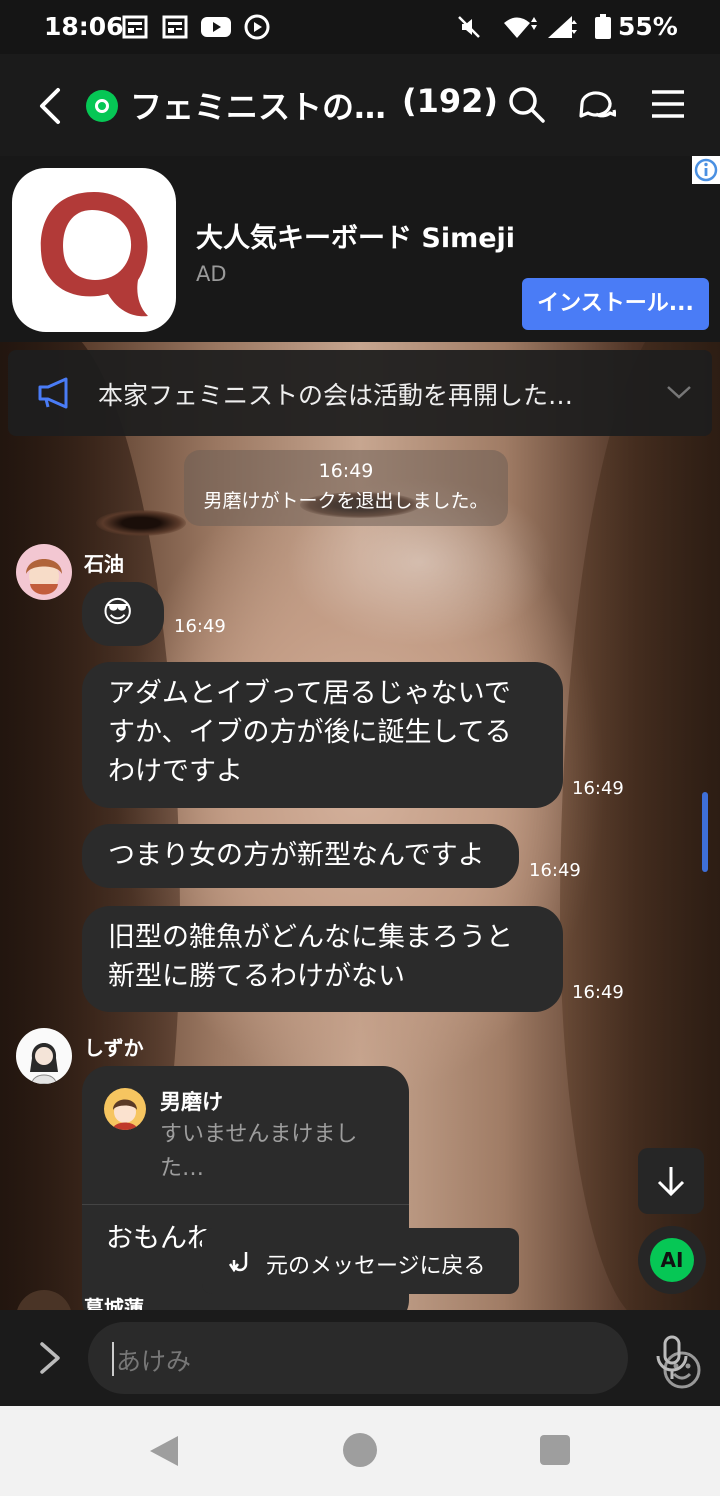  I want to click on chat-header: フェミニストの… (192), so click(360, 105).